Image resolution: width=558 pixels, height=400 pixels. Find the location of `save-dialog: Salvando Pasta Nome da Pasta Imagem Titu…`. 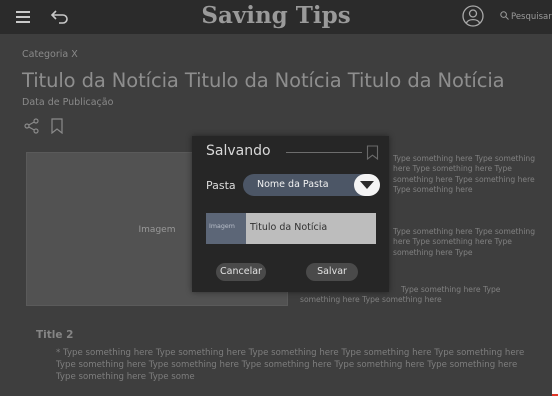

save-dialog: Salvando Pasta Nome da Pasta Imagem Titu… is located at coordinates (290, 214).